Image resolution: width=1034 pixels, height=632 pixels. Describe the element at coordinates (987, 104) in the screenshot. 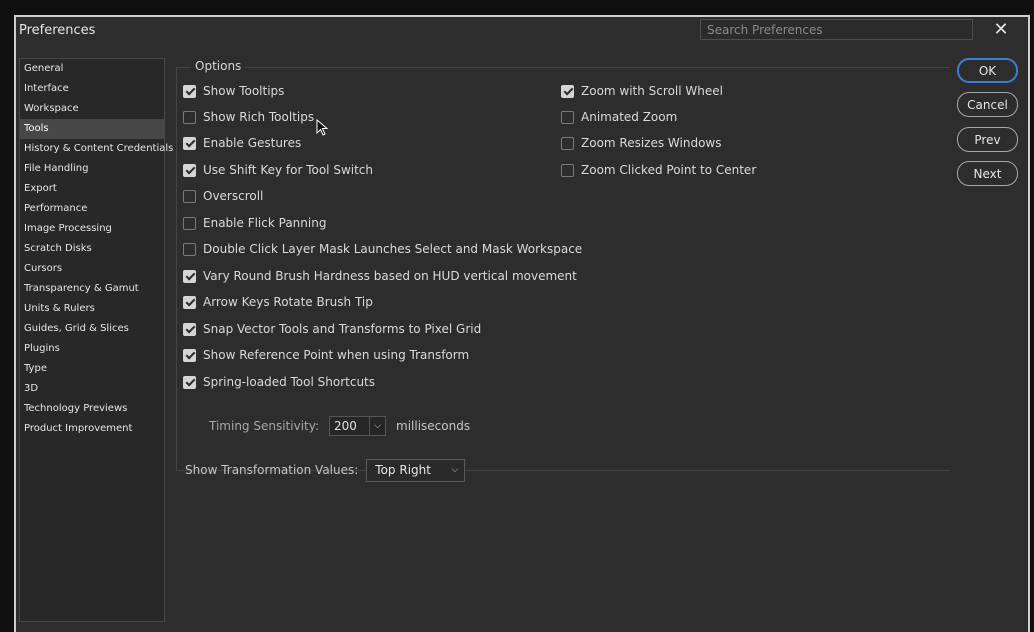

I see `cancel-button: Cancel` at that location.